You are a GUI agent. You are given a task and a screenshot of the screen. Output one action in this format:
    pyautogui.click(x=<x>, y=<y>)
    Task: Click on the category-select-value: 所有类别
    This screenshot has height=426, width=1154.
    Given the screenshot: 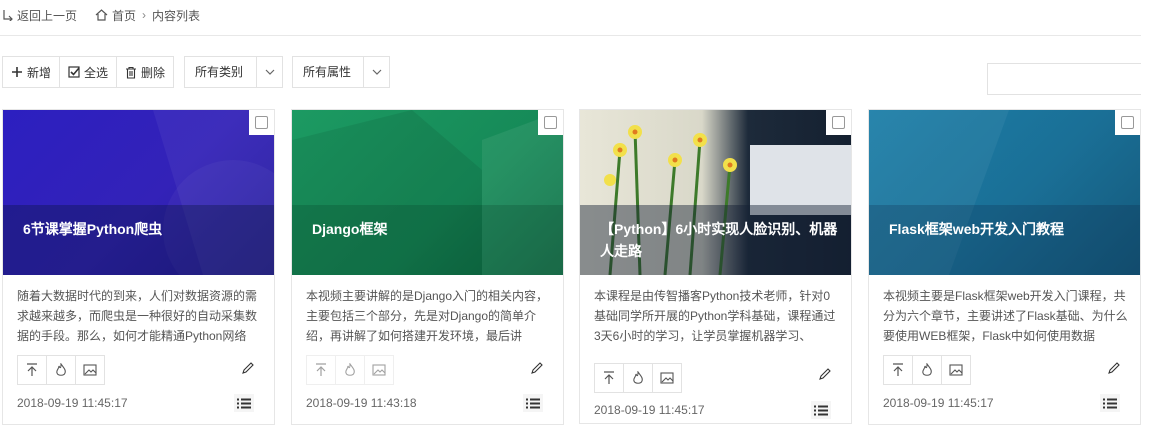 What is the action you would take?
    pyautogui.click(x=219, y=72)
    